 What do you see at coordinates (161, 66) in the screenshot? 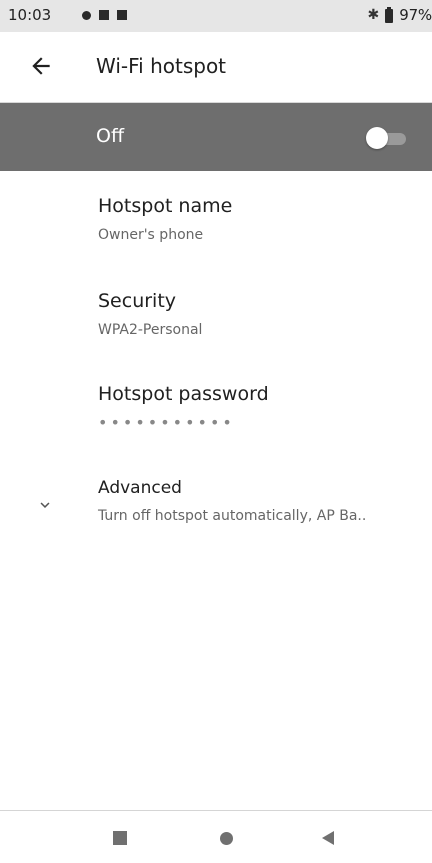
I see `page-title: Wi-Fi hotspot` at bounding box center [161, 66].